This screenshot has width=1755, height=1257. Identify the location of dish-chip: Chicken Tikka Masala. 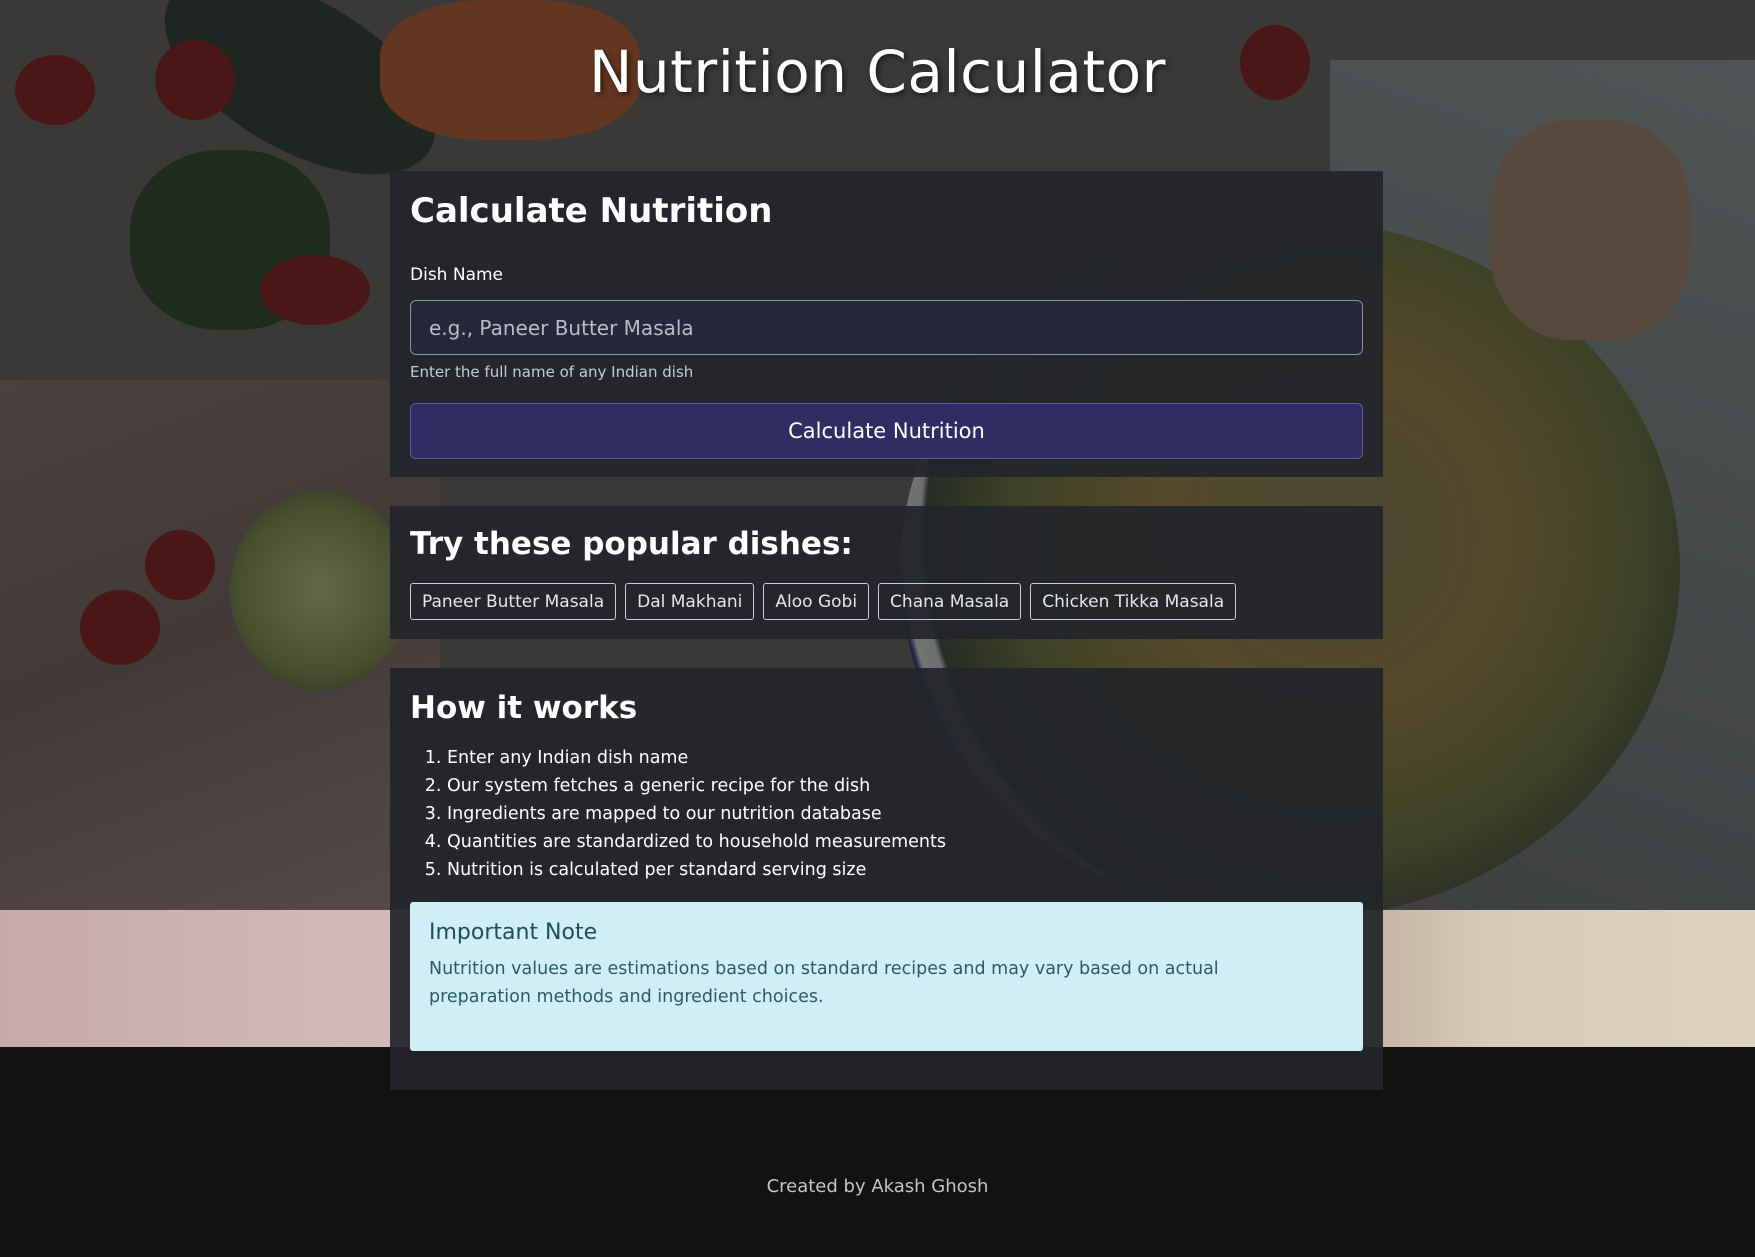
(1133, 601).